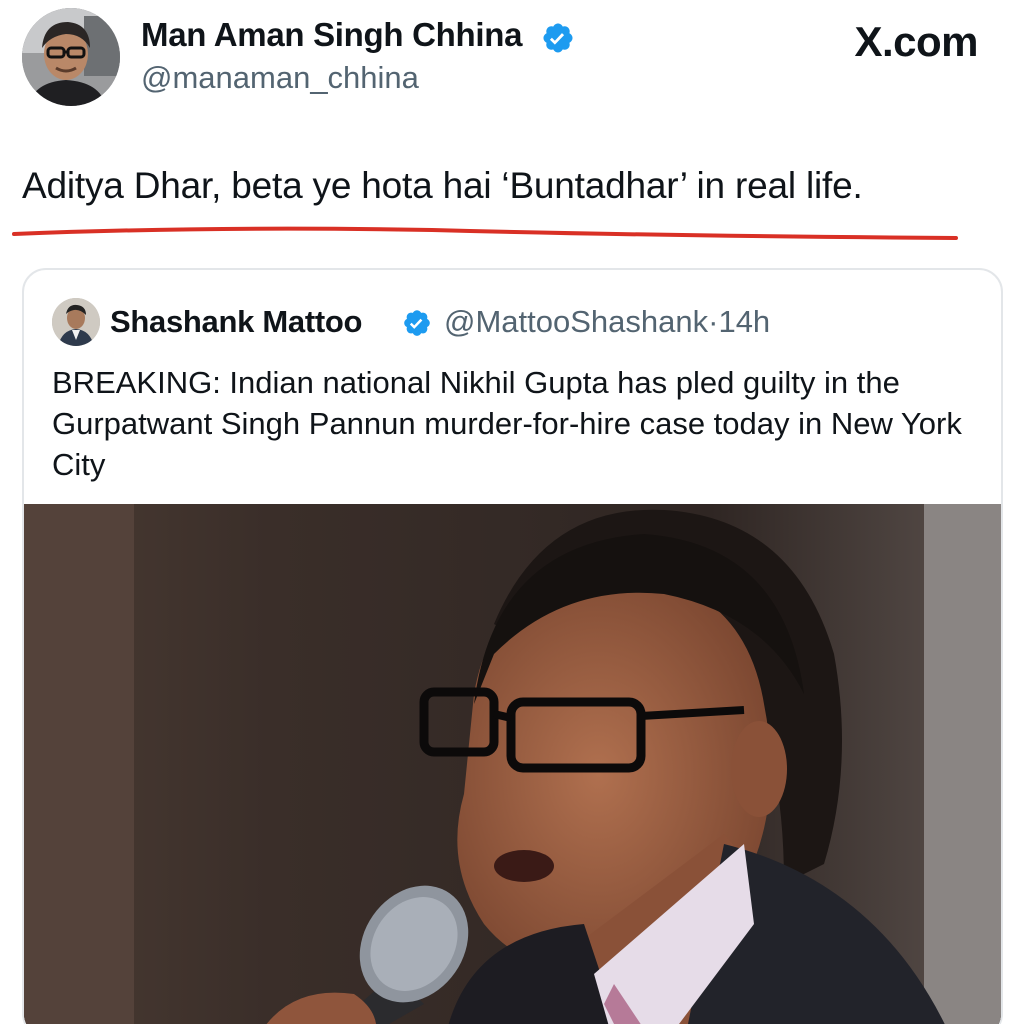 This screenshot has height=1024, width=1024. I want to click on verified-badge-icon, so click(558, 38).